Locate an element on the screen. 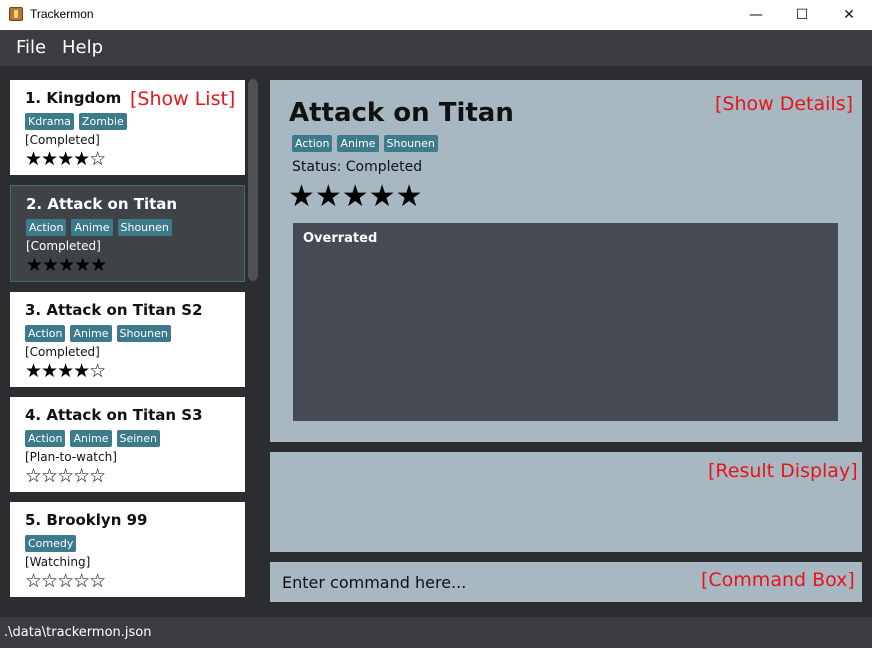 The height and width of the screenshot is (648, 872). result-display-label: [Result Display] is located at coordinates (783, 471).